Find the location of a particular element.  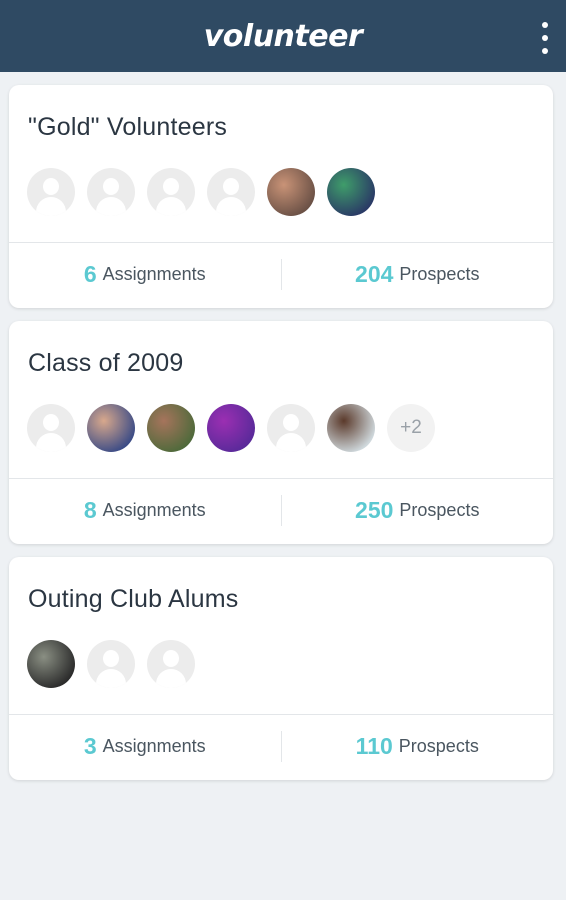

assignments-count: 3 is located at coordinates (90, 746).